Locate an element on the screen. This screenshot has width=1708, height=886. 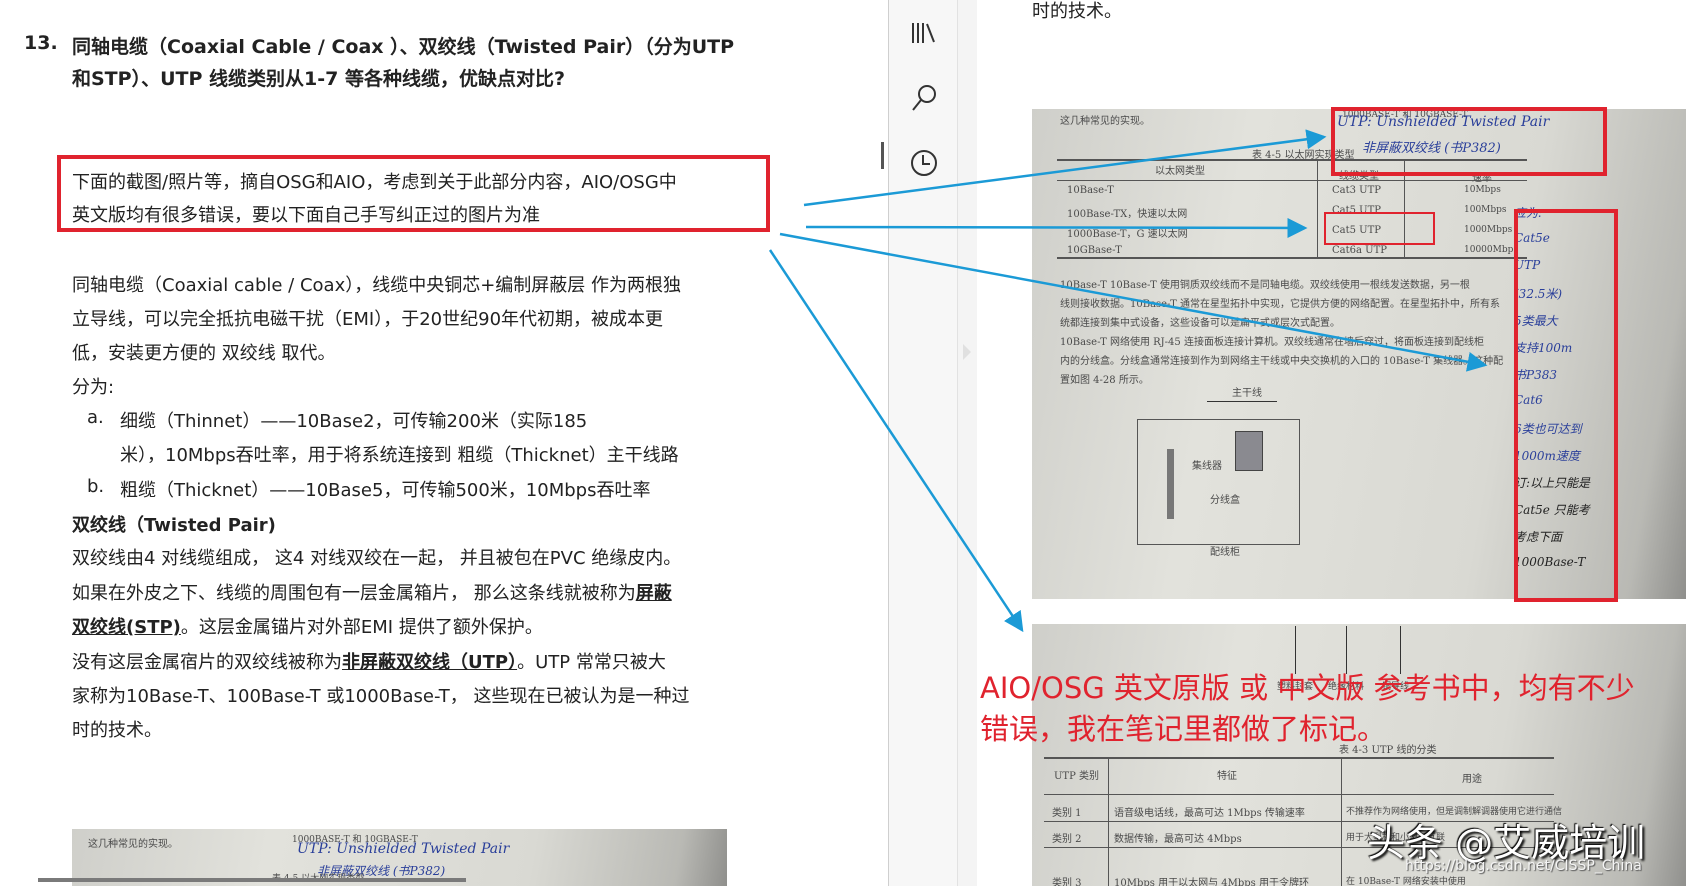
ethernet-type-cell: 1000Base-T，G 速以太网 is located at coordinates (1127, 234).